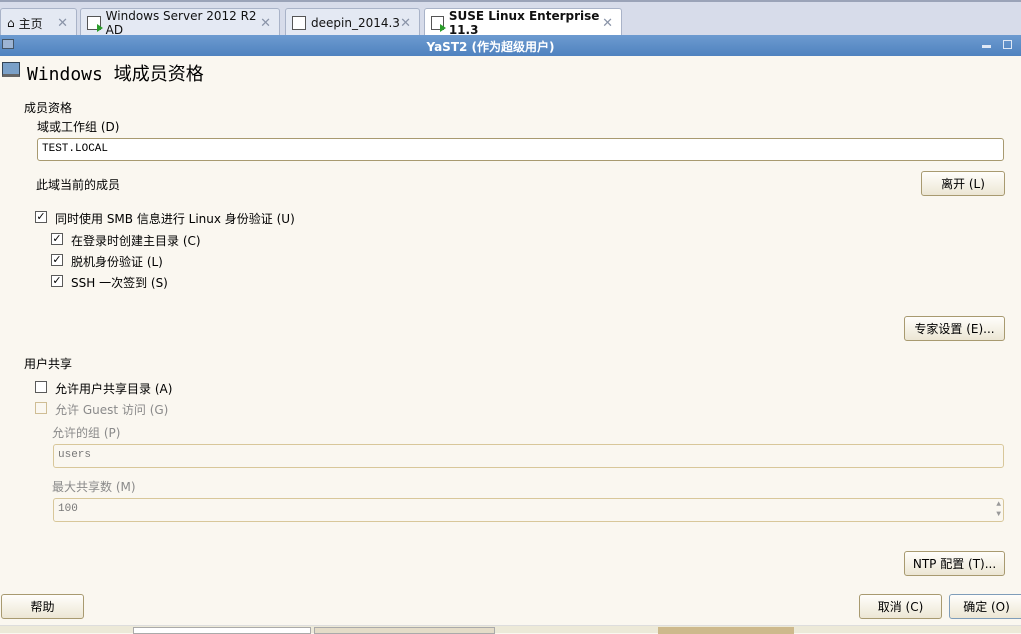 The image size is (1021, 634). I want to click on allowed-group-label: 允许的组 (P), so click(86, 433).